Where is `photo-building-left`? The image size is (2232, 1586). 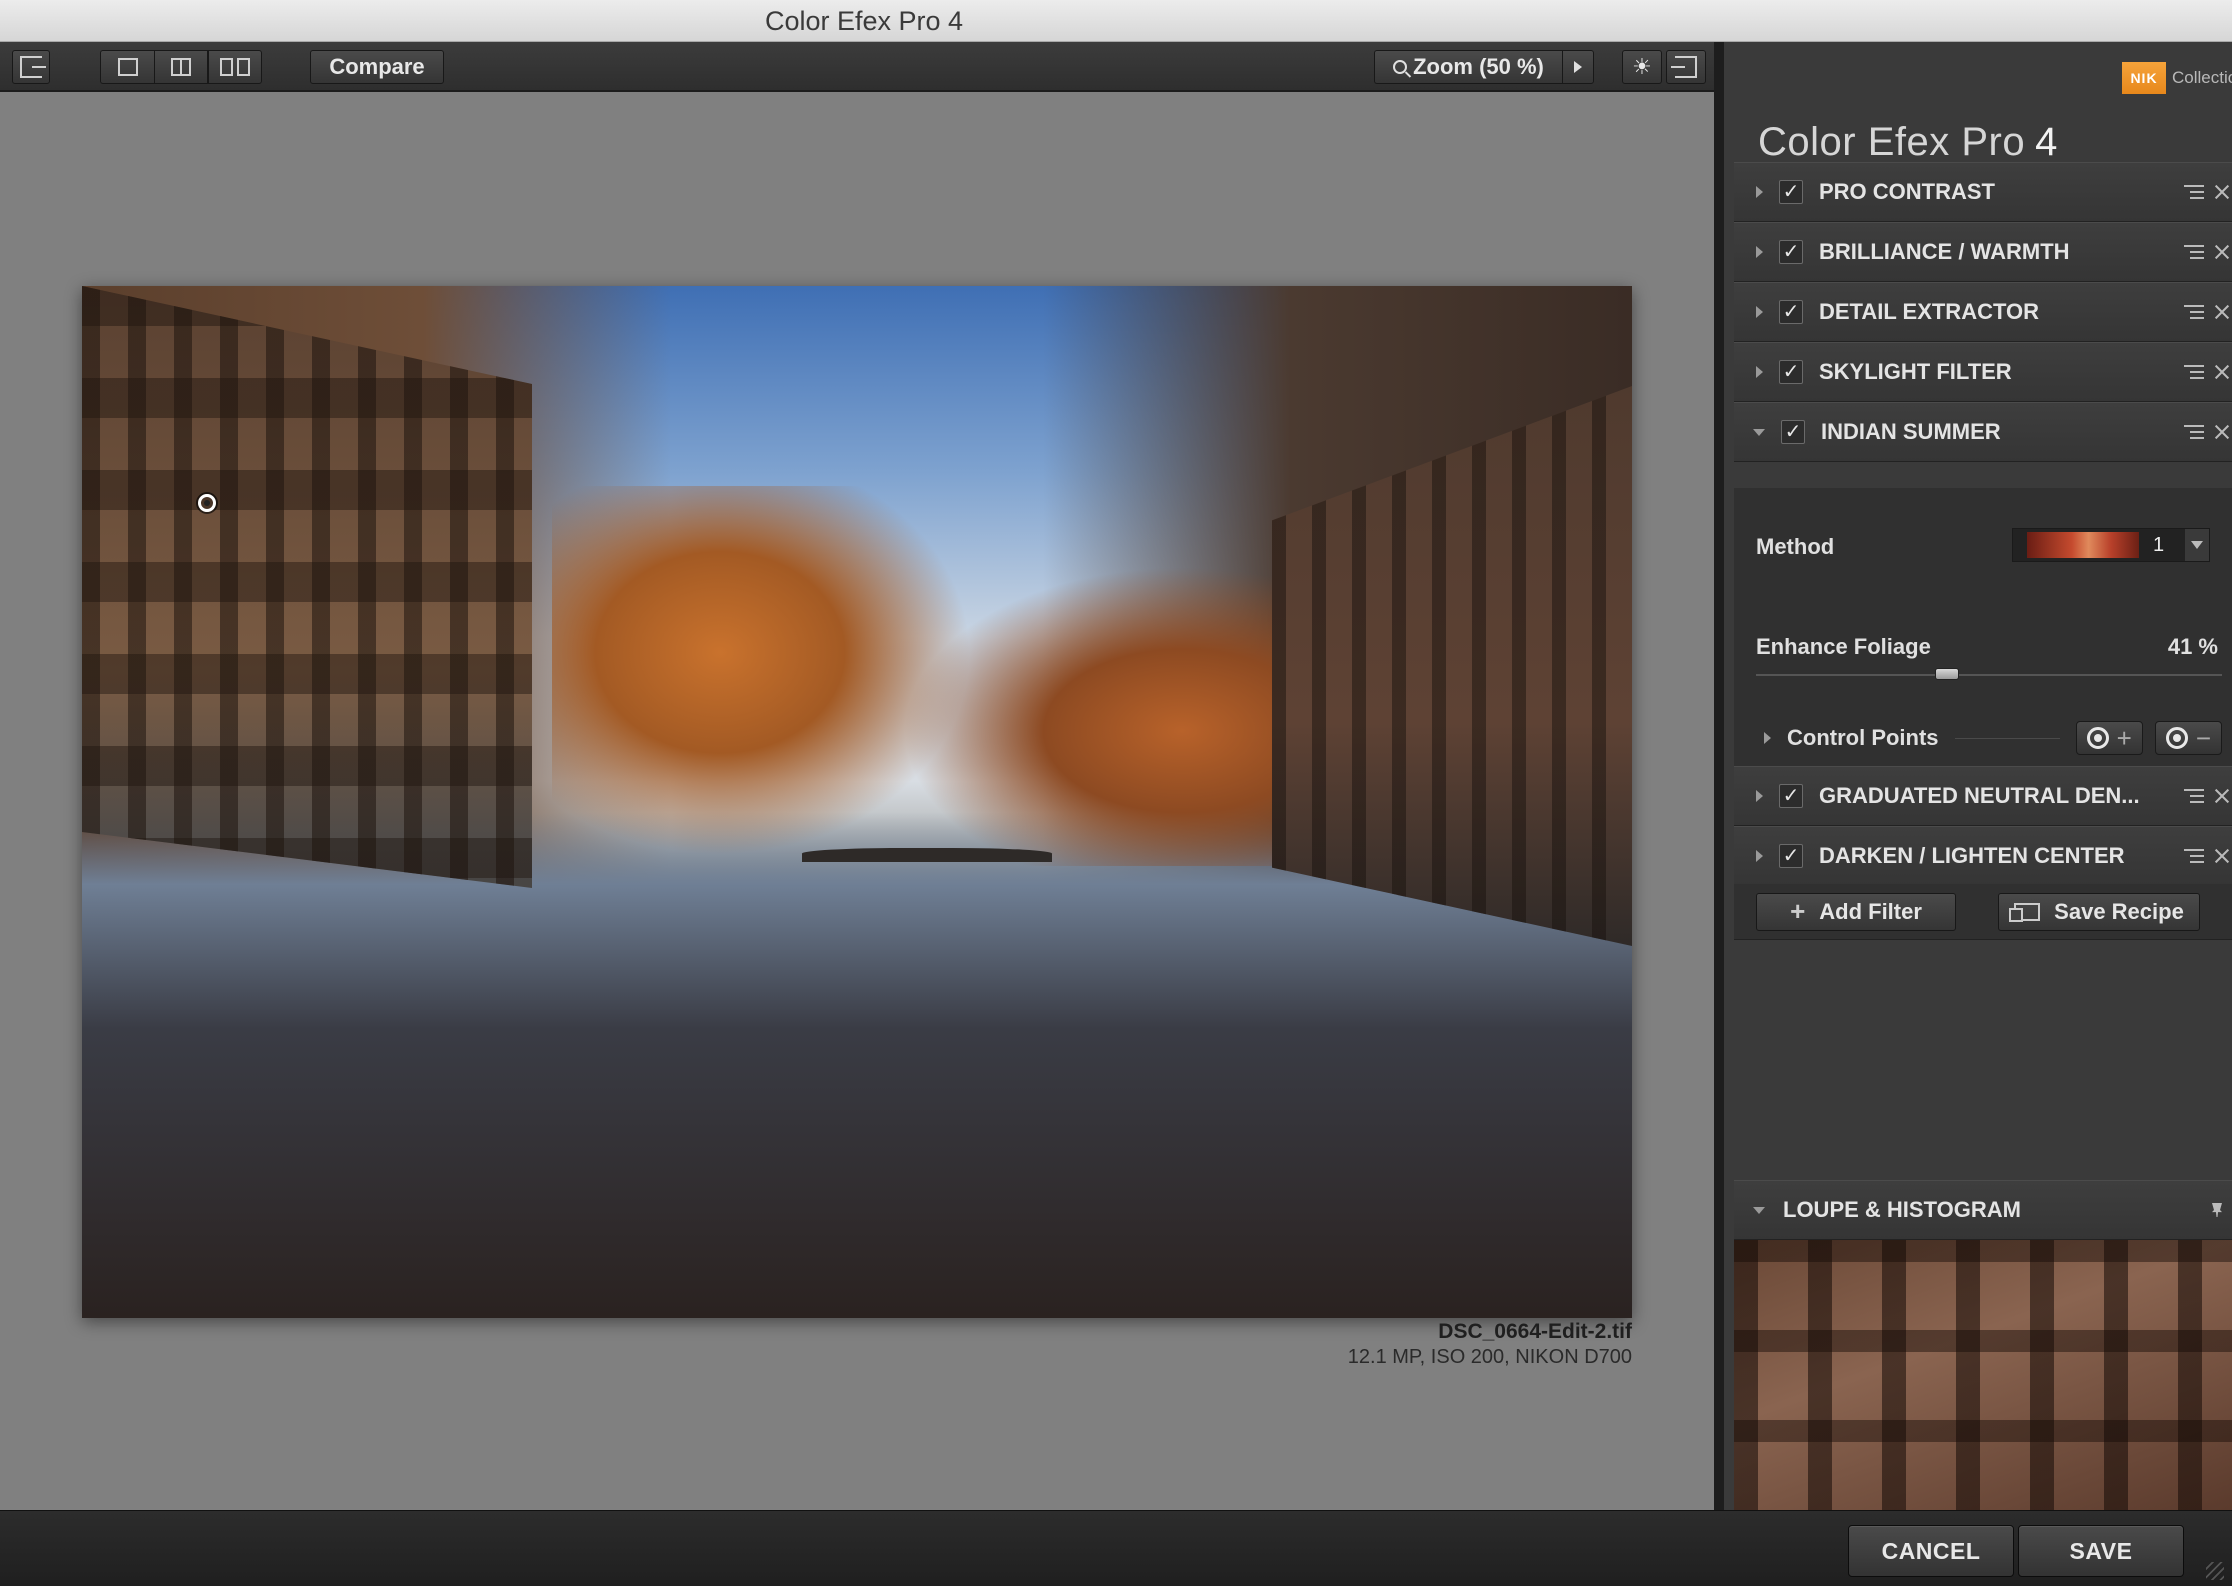
photo-building-left is located at coordinates (307, 587).